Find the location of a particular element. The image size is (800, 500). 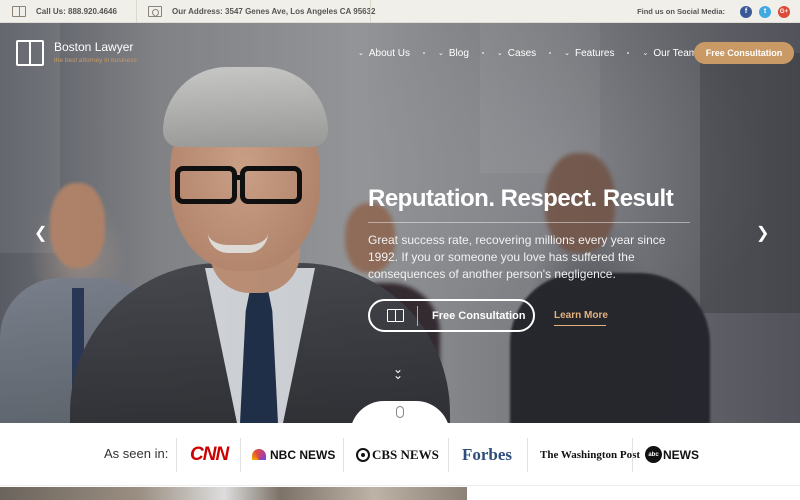

nav-our-team: ⌄ Our Team is located at coordinates (669, 53).